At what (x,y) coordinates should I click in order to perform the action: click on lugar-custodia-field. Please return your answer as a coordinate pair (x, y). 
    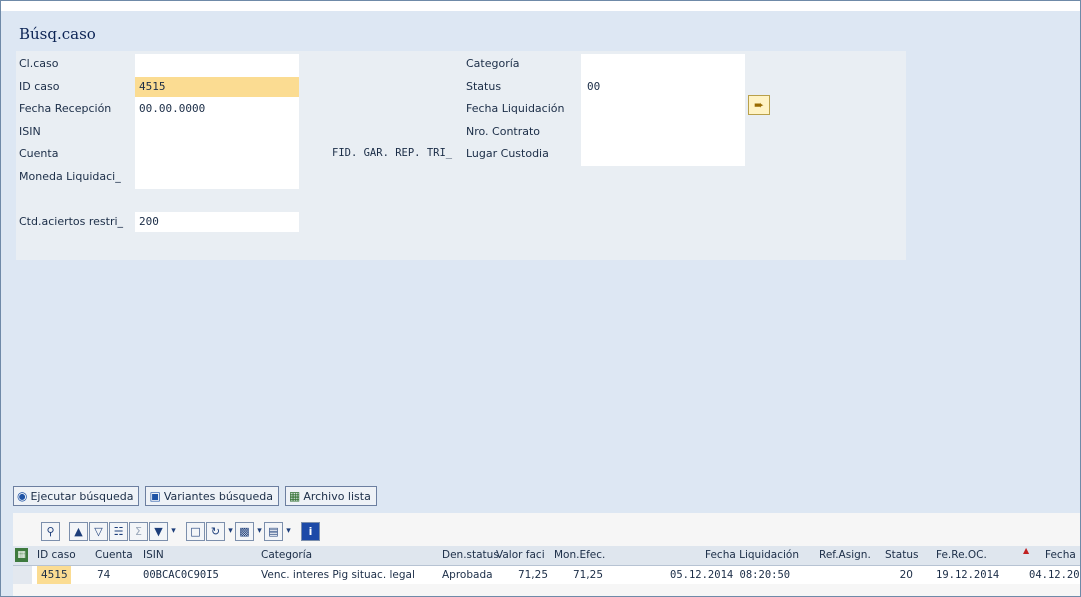
    Looking at the image, I should click on (663, 154).